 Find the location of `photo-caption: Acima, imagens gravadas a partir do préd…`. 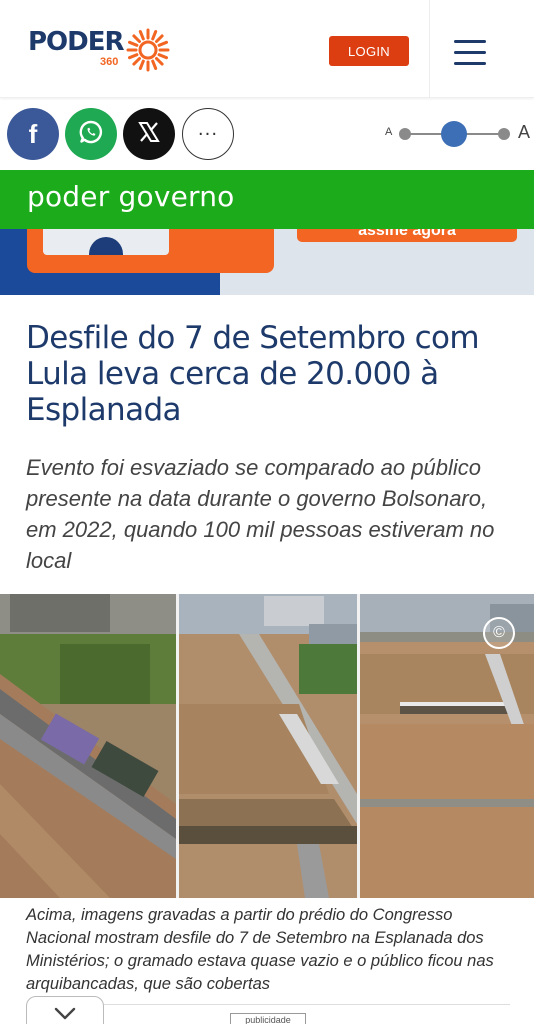

photo-caption: Acima, imagens gravadas a partir do préd… is located at coordinates (260, 949).